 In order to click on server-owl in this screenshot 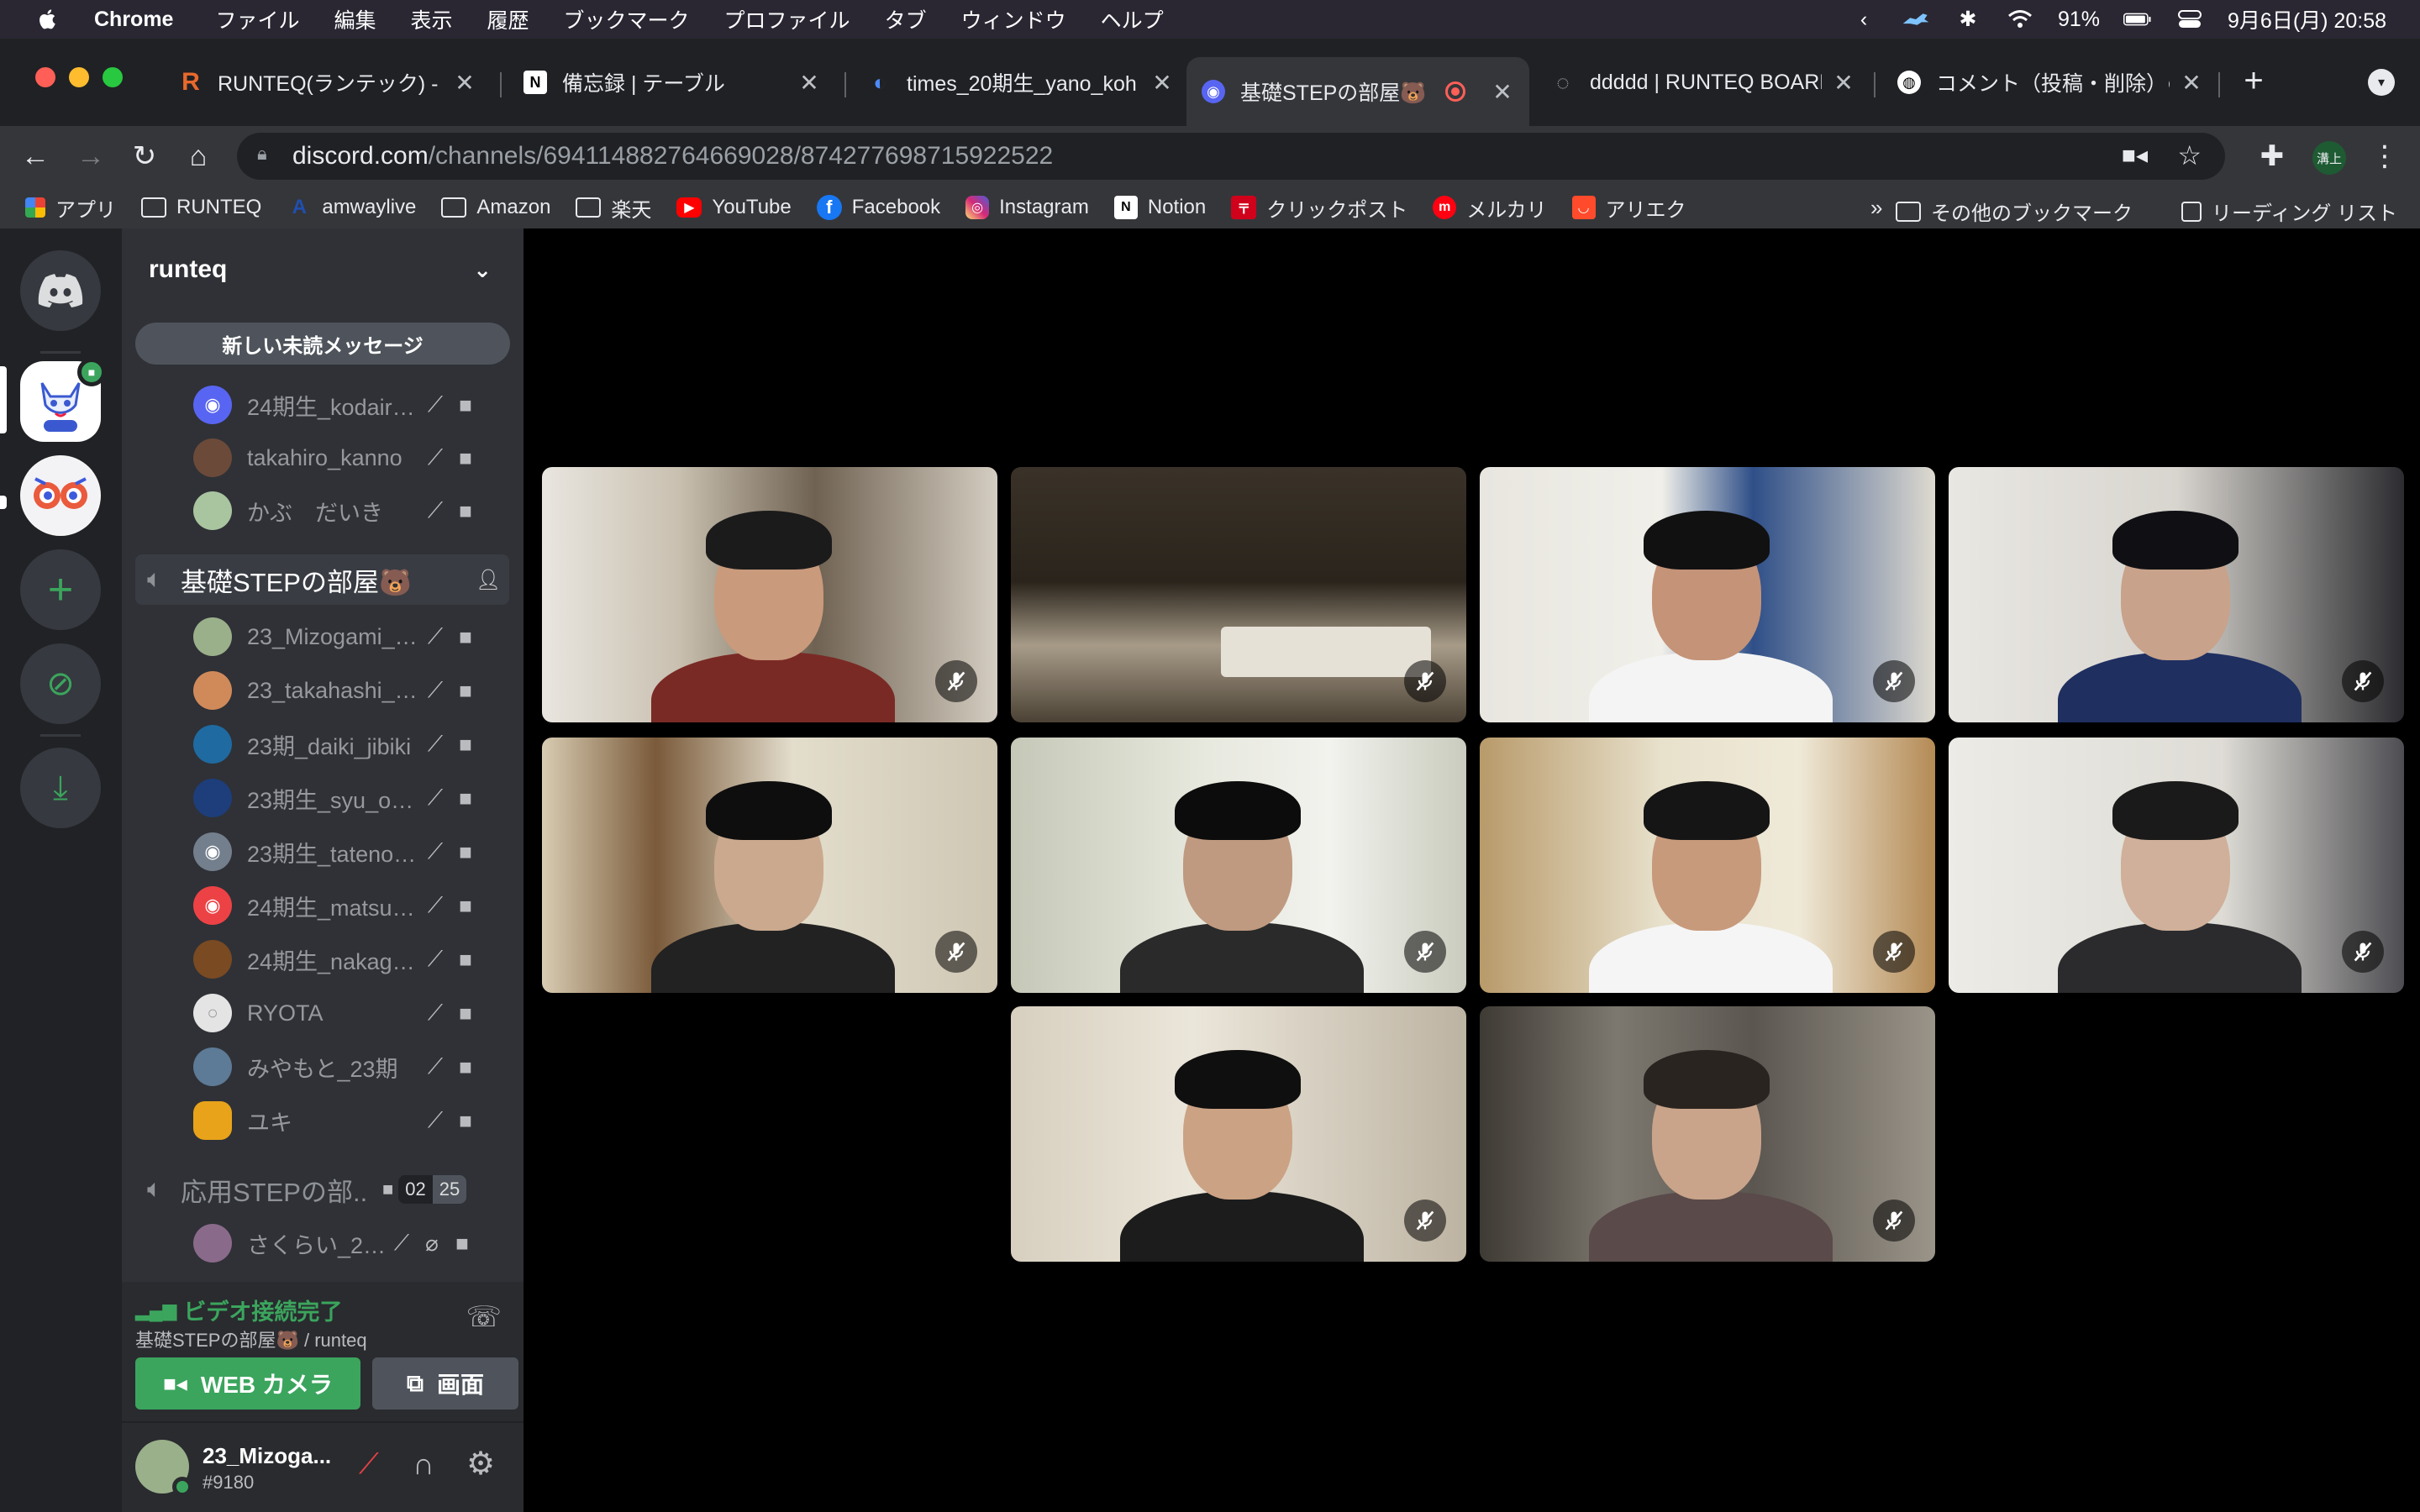, I will do `click(60, 495)`.